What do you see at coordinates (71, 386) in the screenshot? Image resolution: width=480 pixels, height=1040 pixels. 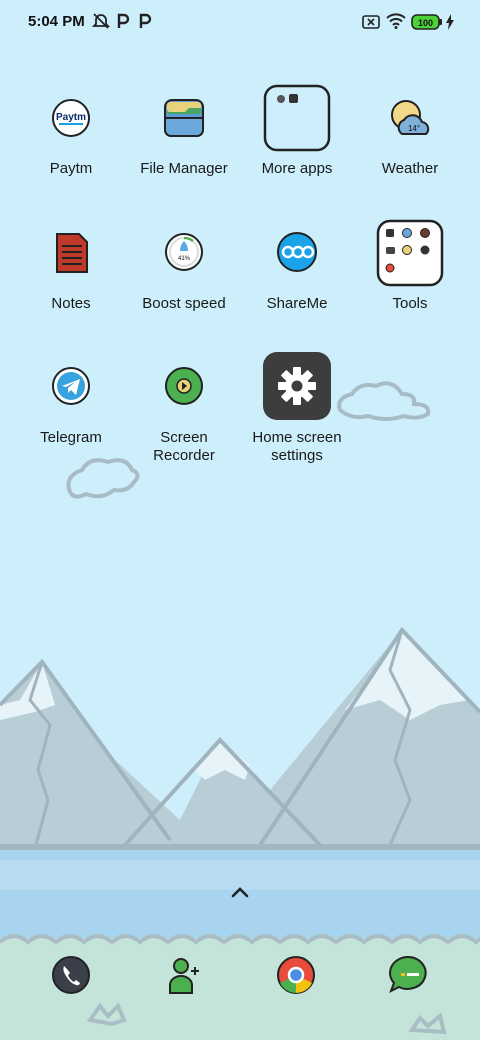 I see `telegram-icon` at bounding box center [71, 386].